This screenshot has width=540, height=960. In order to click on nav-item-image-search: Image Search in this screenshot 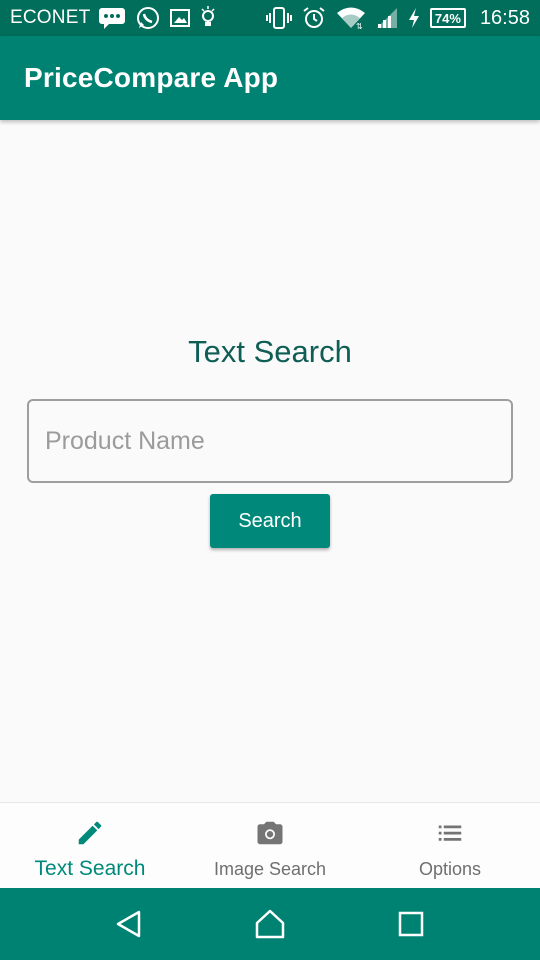, I will do `click(270, 845)`.